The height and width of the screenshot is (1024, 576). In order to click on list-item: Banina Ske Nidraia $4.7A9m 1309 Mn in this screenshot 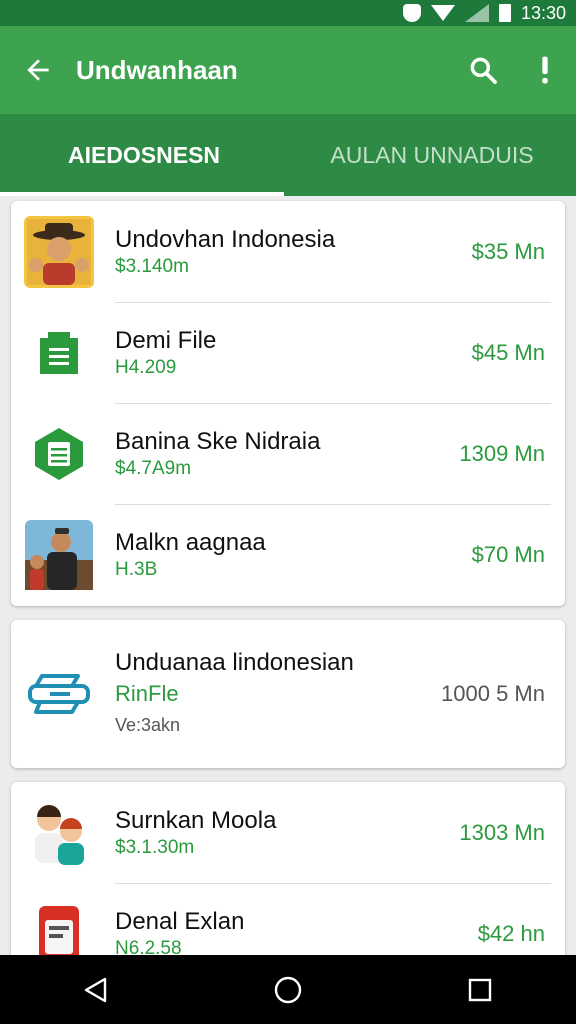, I will do `click(288, 453)`.